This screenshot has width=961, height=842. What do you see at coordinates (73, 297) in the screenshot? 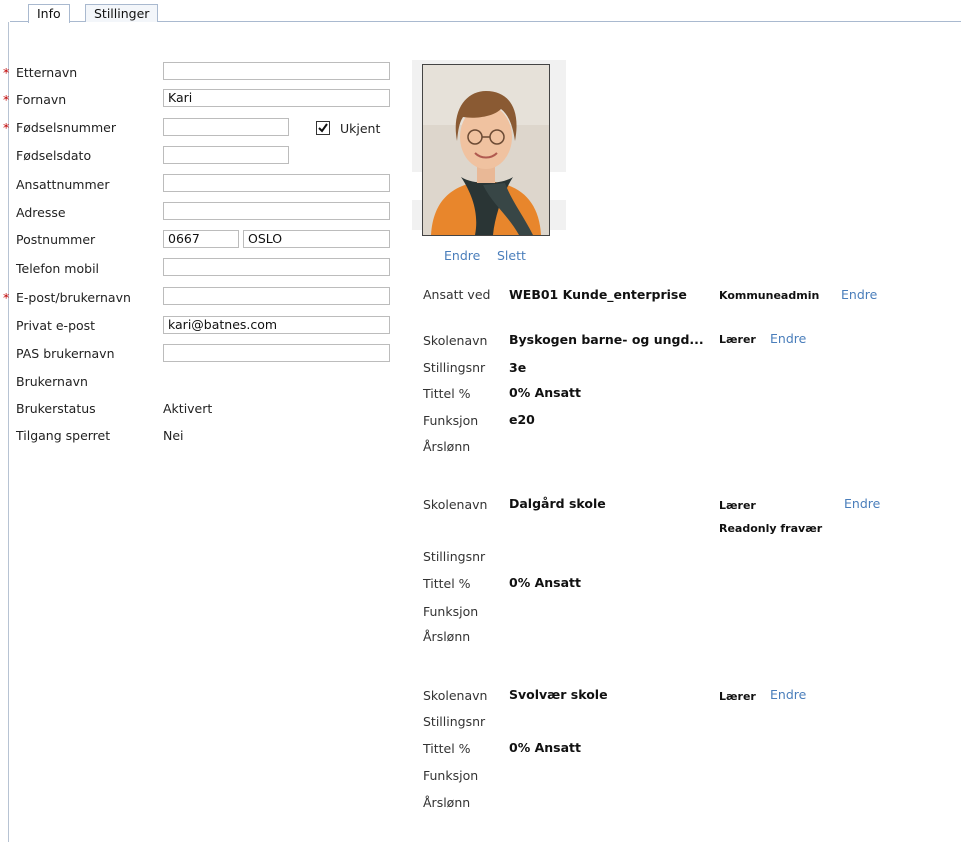
I see `epost-label-text: E-post/brukernavn` at bounding box center [73, 297].